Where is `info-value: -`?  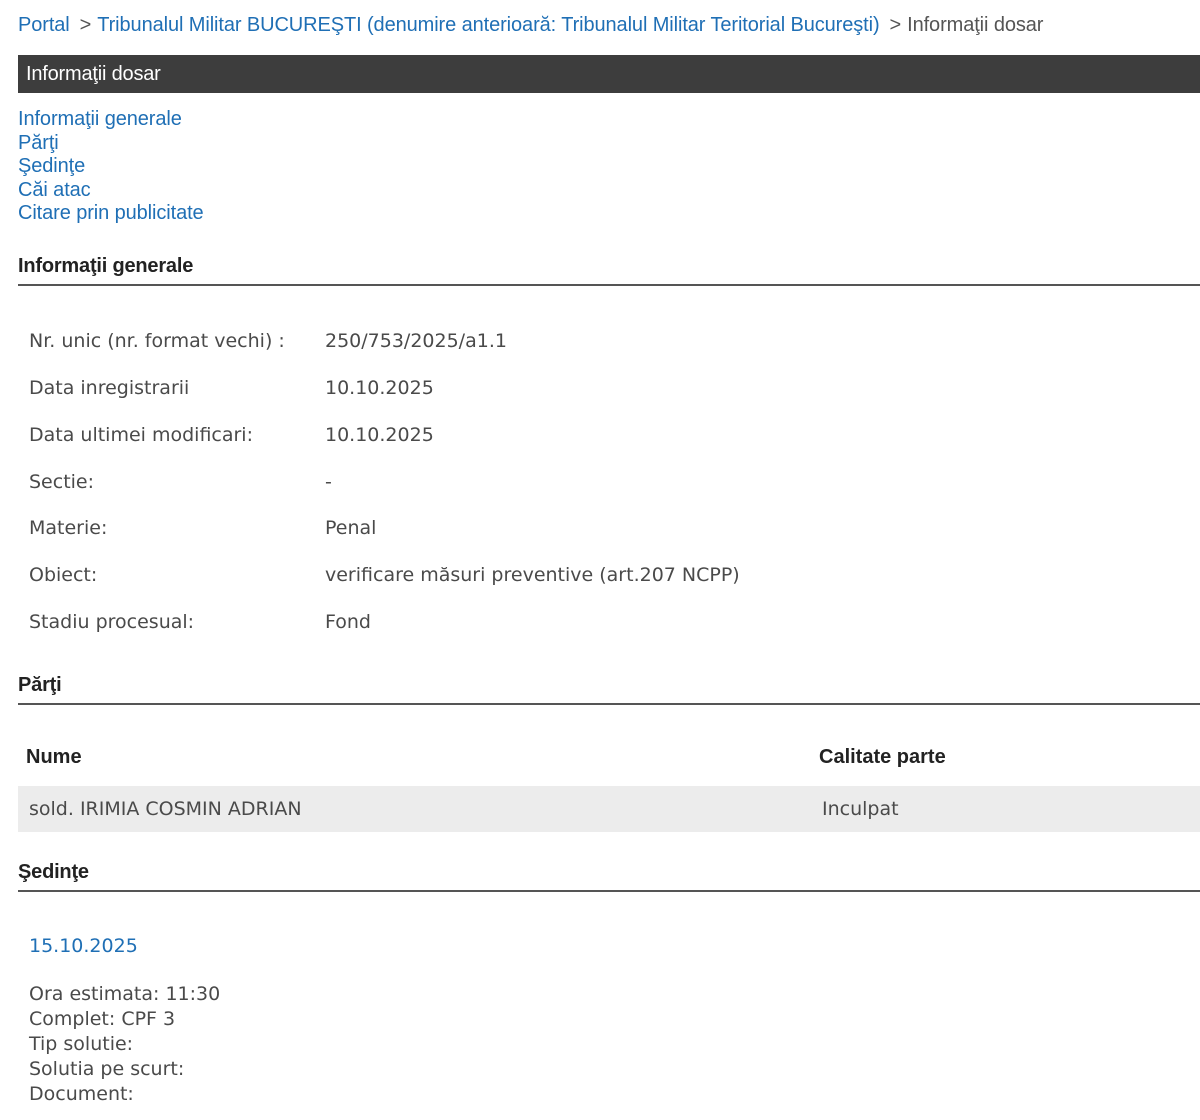 info-value: - is located at coordinates (328, 482).